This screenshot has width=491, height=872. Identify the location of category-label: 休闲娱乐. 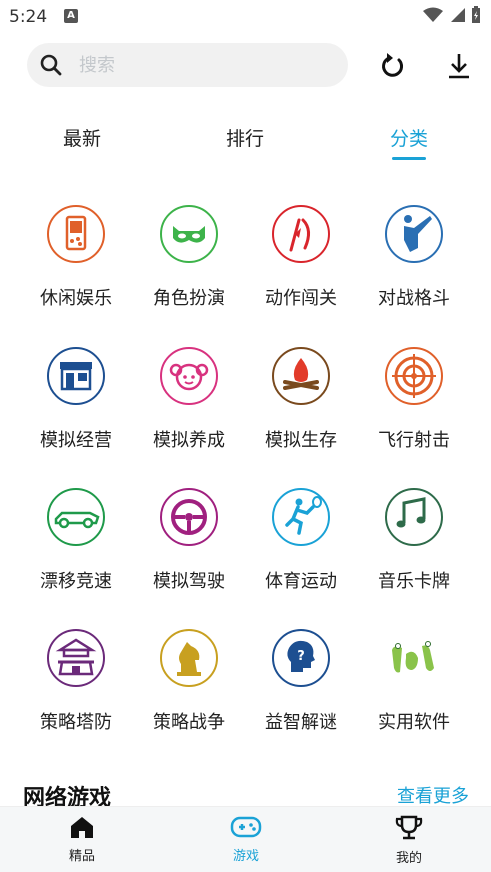
(76, 298).